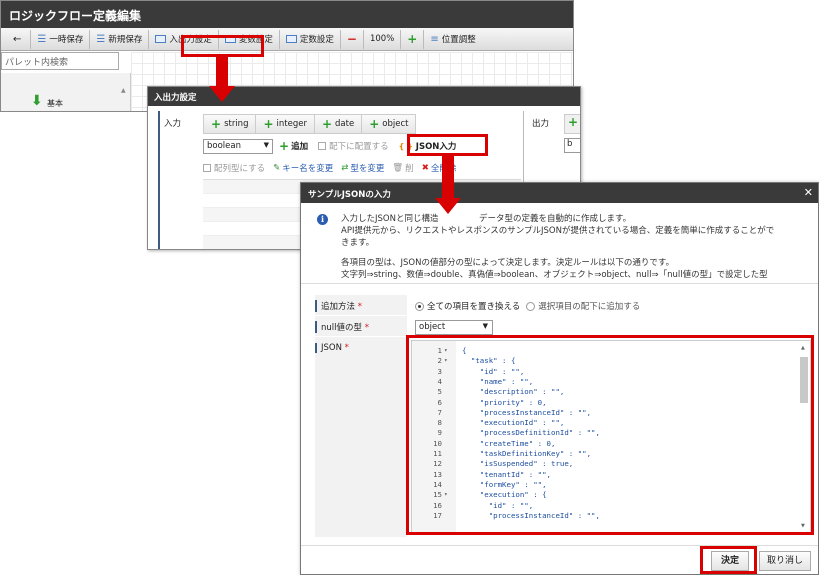 This screenshot has height=575, width=819. I want to click on delete-label: 削, so click(409, 169).